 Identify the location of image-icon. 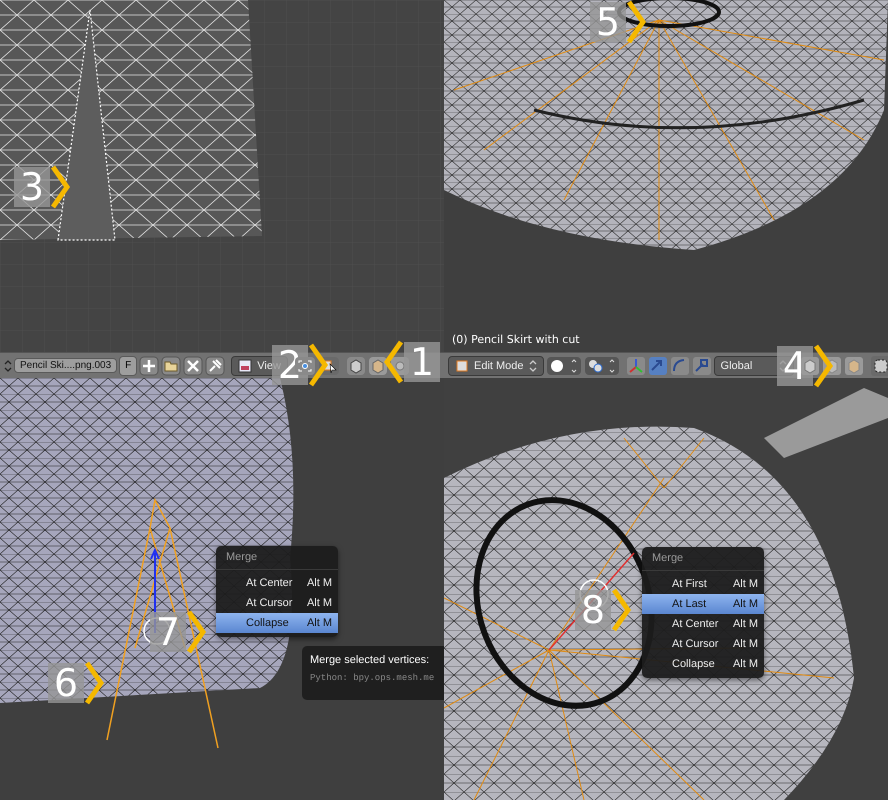
(245, 365).